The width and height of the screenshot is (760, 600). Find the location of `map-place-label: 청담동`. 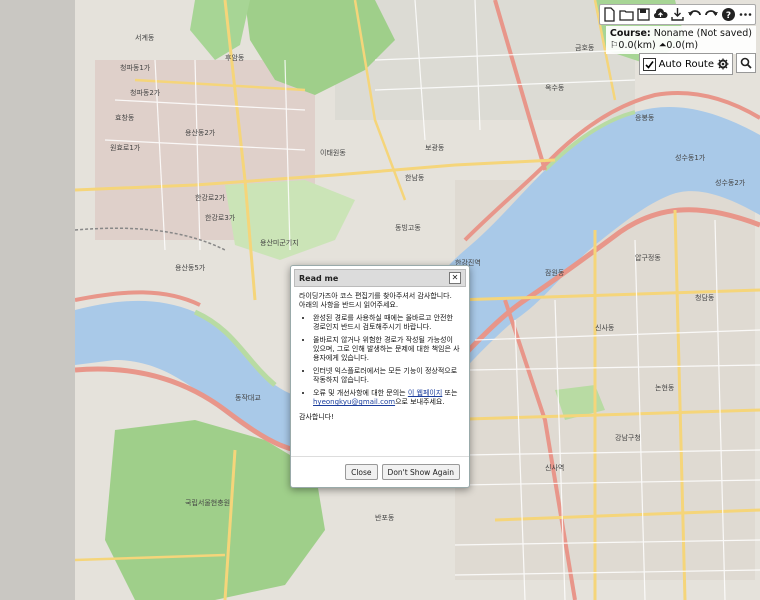

map-place-label: 청담동 is located at coordinates (705, 297).